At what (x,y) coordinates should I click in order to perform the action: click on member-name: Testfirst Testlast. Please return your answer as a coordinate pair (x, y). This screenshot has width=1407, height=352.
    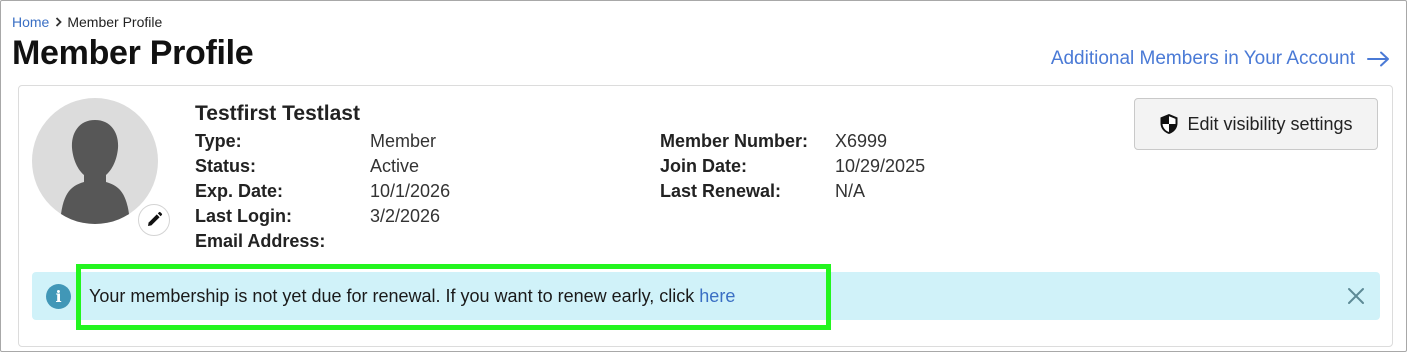
    Looking at the image, I should click on (277, 113).